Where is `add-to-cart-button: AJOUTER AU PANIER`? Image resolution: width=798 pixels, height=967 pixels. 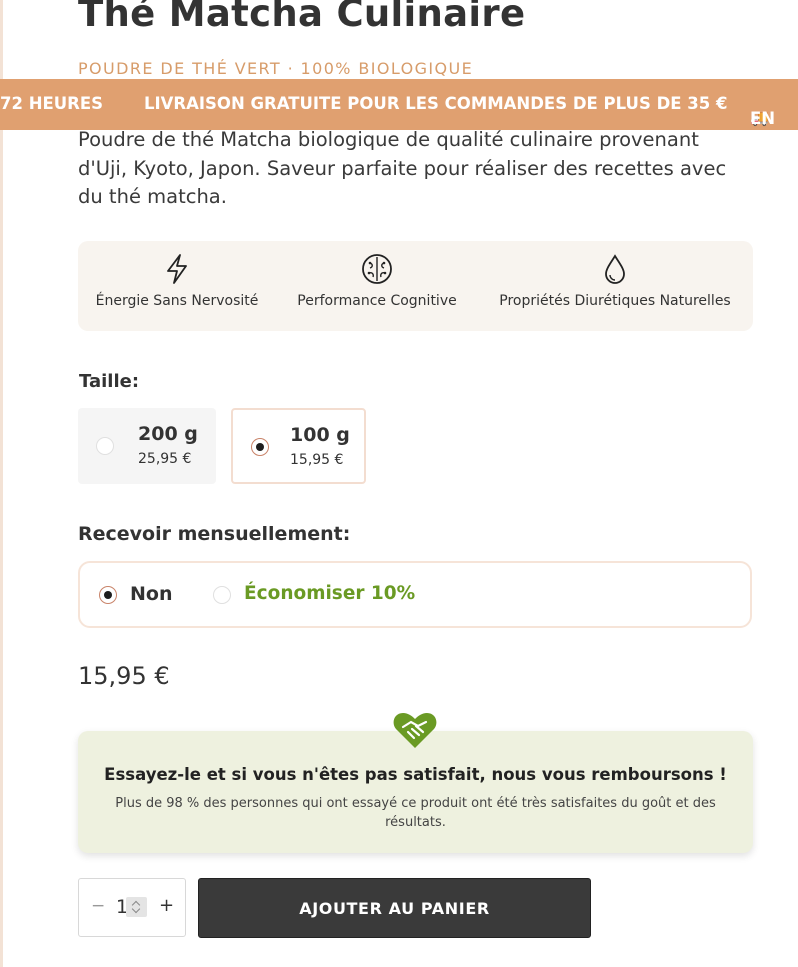 add-to-cart-button: AJOUTER AU PANIER is located at coordinates (394, 908).